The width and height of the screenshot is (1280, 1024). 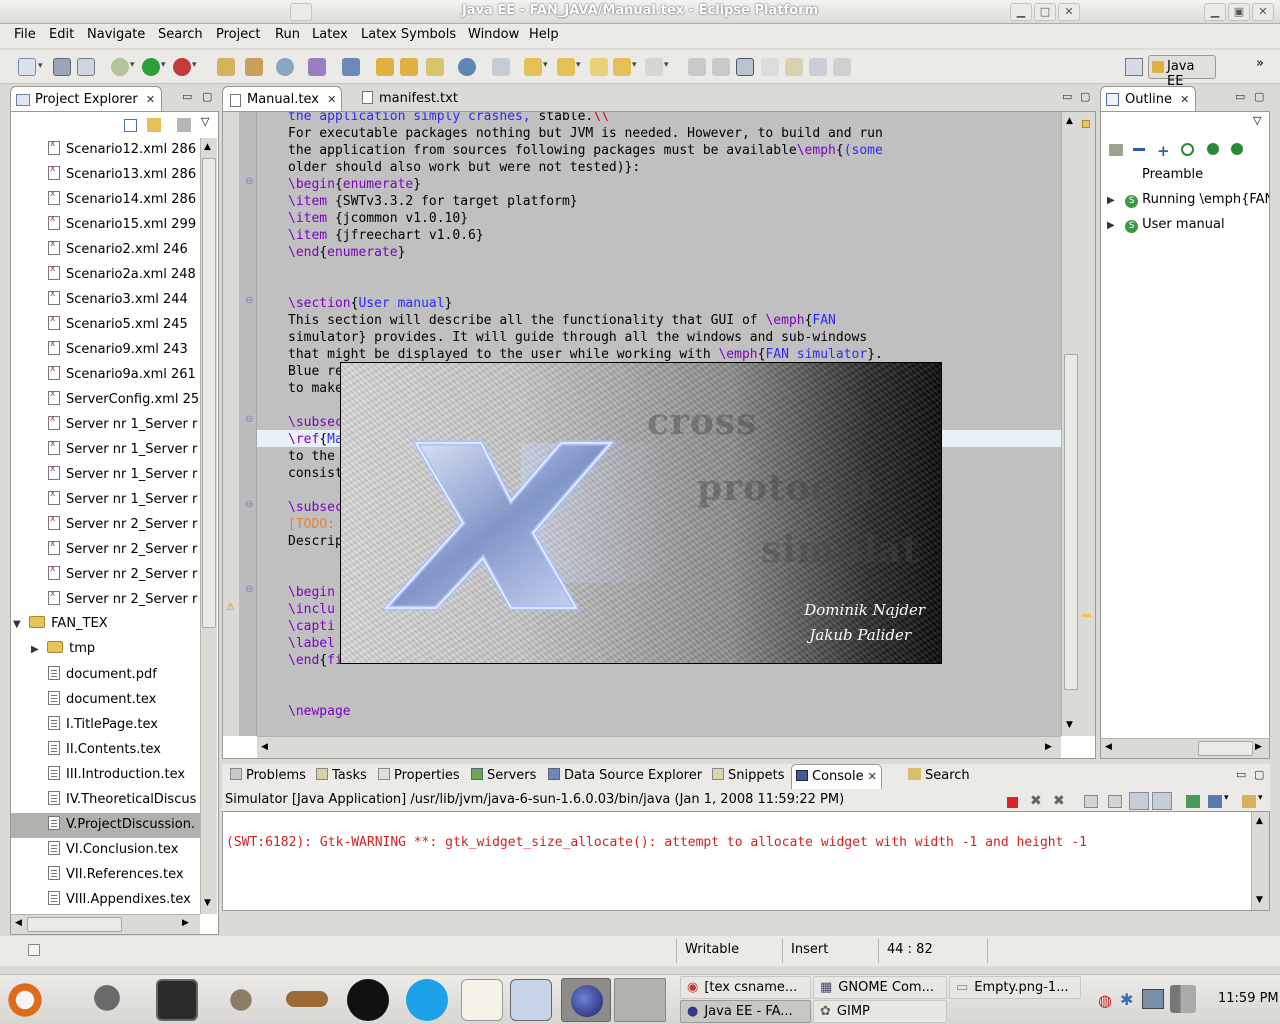 I want to click on expand-icon: ▶, so click(x=37, y=649).